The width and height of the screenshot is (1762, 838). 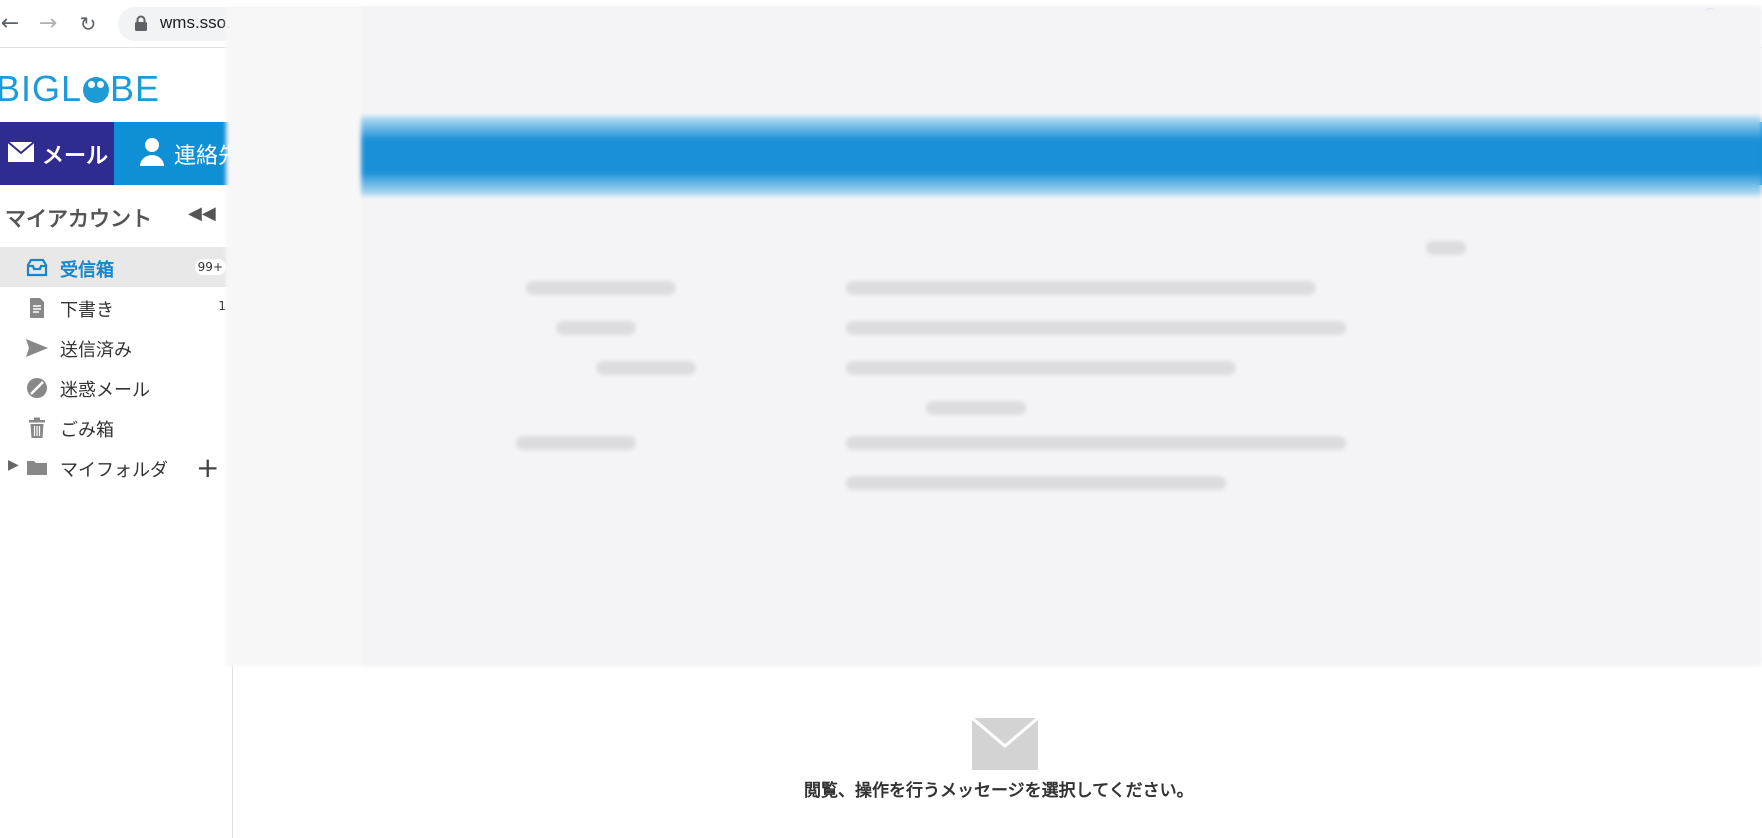 I want to click on tab-mail: メール, so click(x=57, y=153).